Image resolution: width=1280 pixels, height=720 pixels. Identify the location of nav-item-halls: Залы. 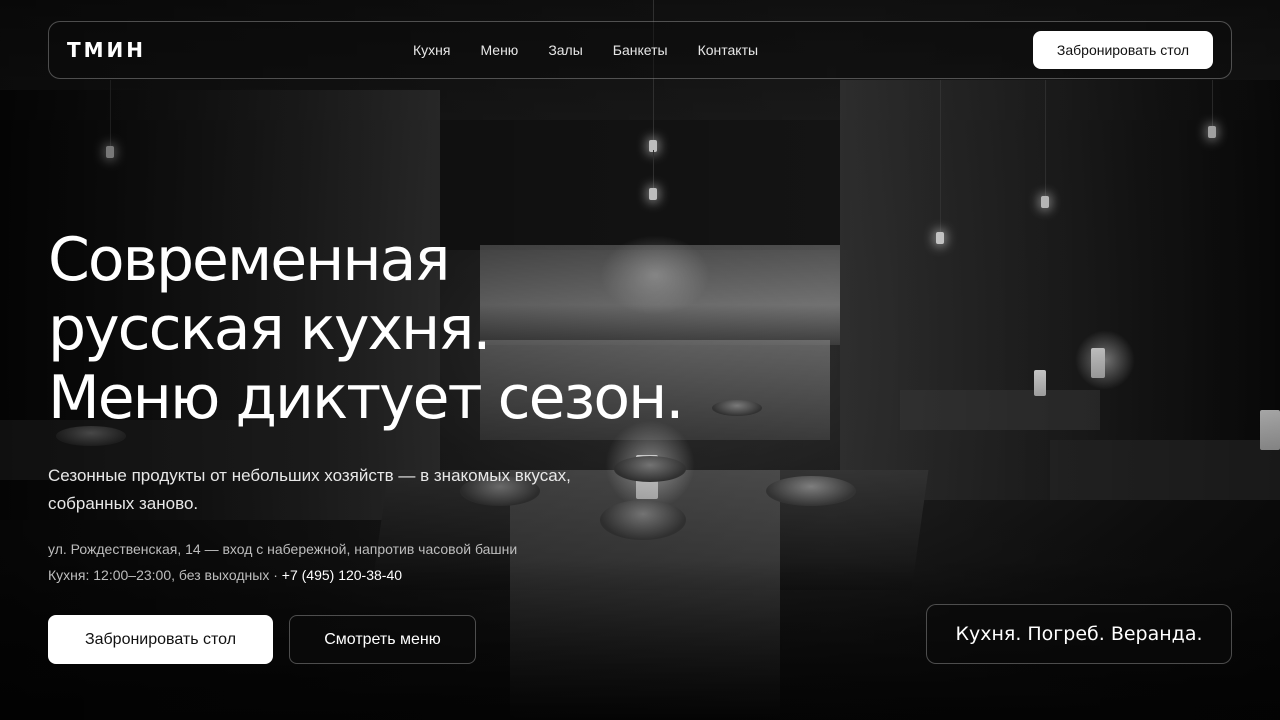
(565, 50).